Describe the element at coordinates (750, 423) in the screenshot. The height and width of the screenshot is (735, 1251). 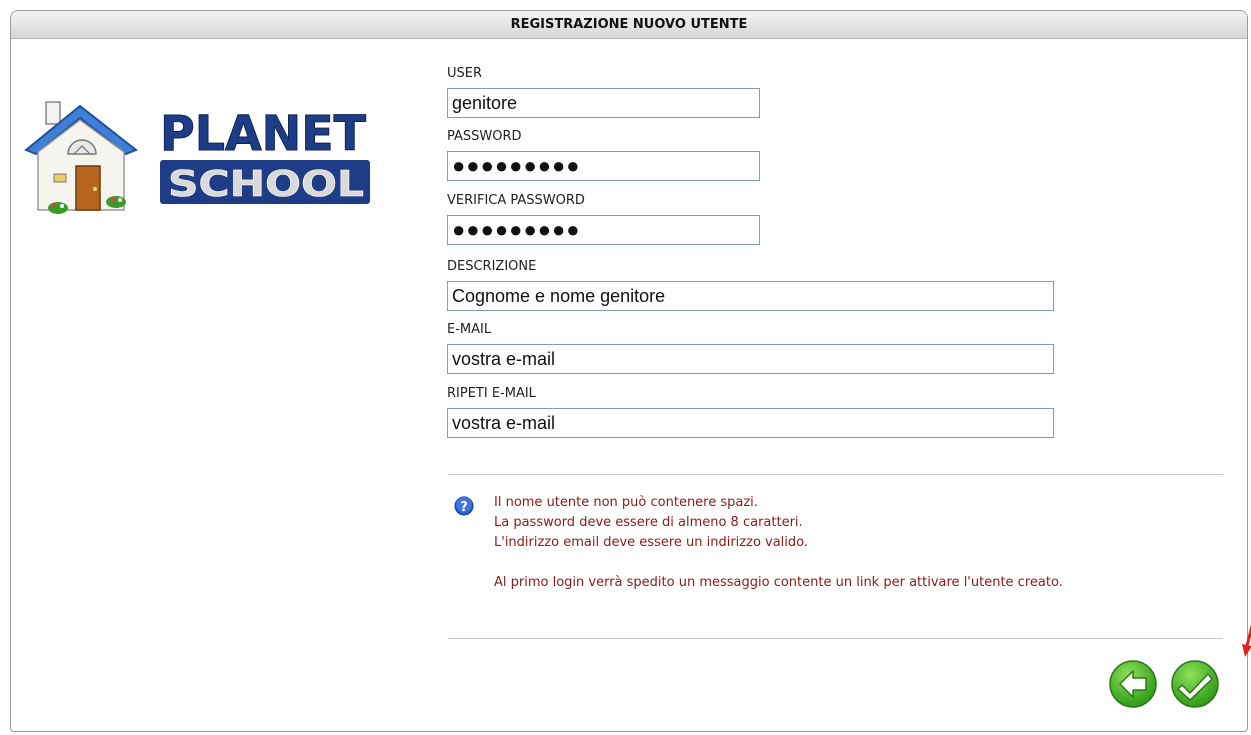
I see `repeat-email-input: vostra e-mail` at that location.